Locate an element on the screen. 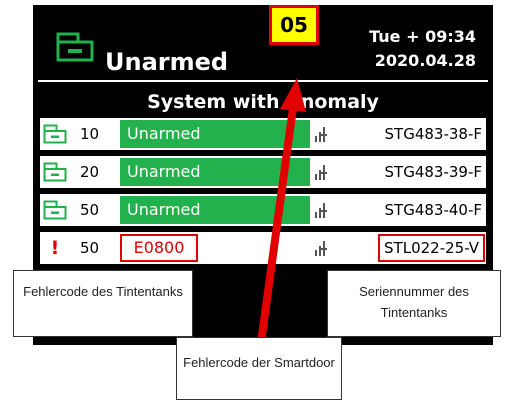  date: 2020.04.28 is located at coordinates (425, 60).